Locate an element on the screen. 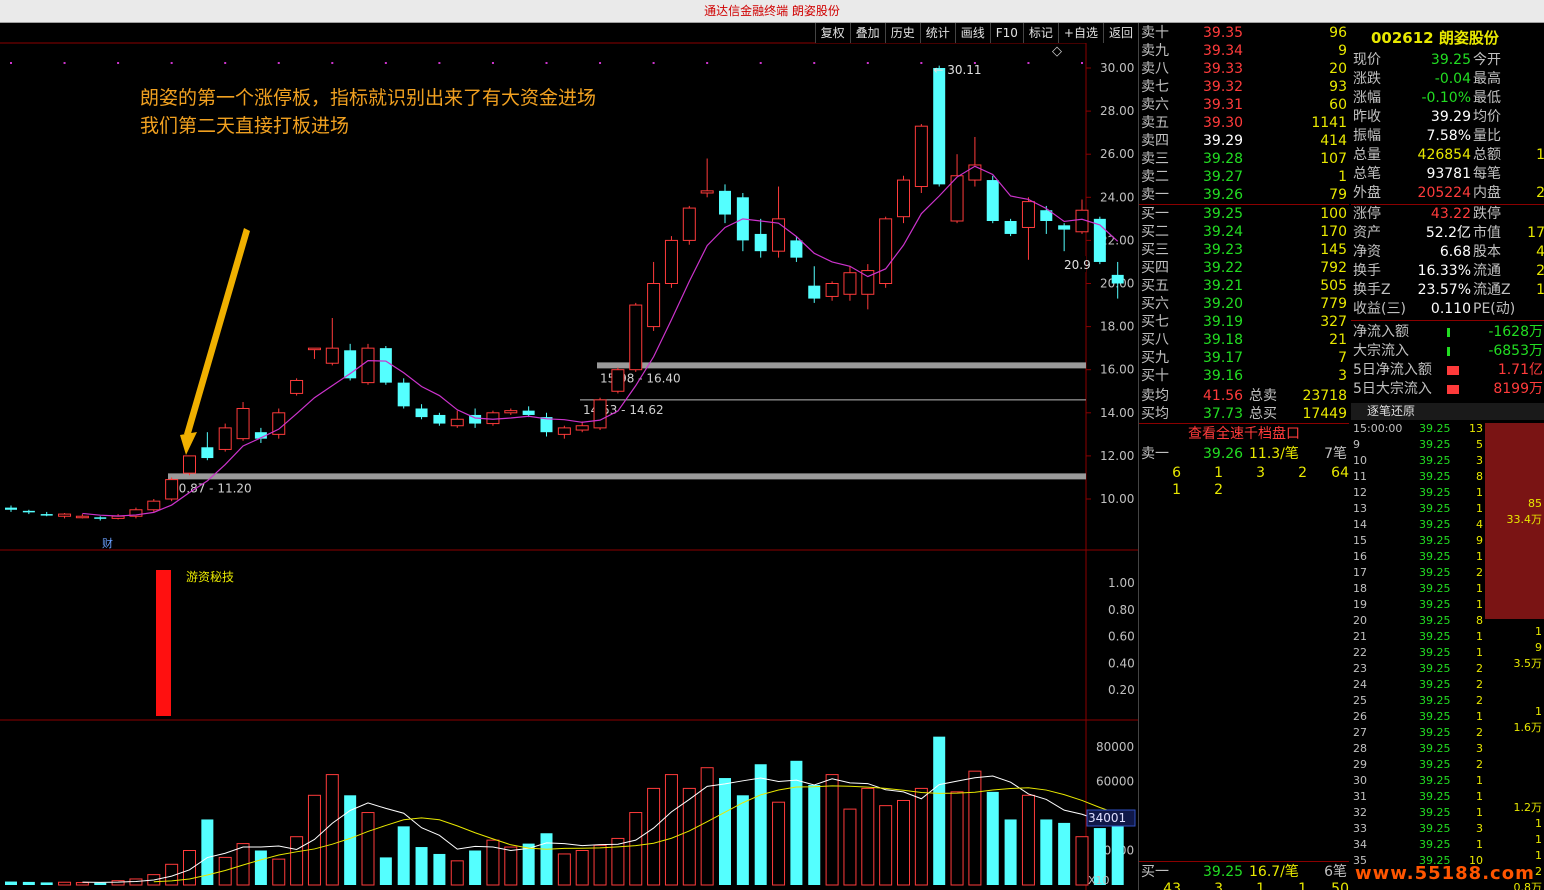 Image resolution: width=1544 pixels, height=890 pixels. buy-row: 买十 39.16 3 is located at coordinates (1245, 376).